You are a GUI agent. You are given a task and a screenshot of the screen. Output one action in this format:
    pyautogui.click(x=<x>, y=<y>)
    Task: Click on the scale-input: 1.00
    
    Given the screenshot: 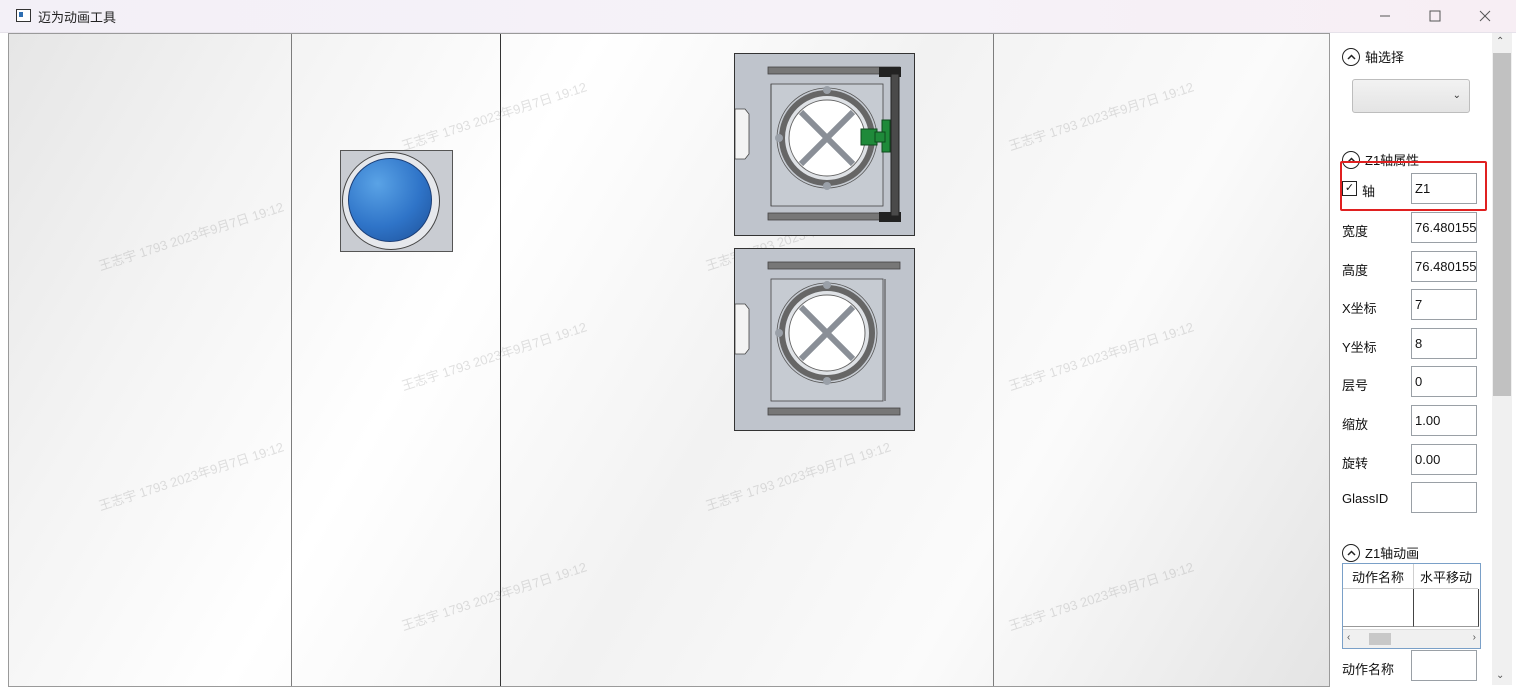 What is the action you would take?
    pyautogui.click(x=1444, y=420)
    